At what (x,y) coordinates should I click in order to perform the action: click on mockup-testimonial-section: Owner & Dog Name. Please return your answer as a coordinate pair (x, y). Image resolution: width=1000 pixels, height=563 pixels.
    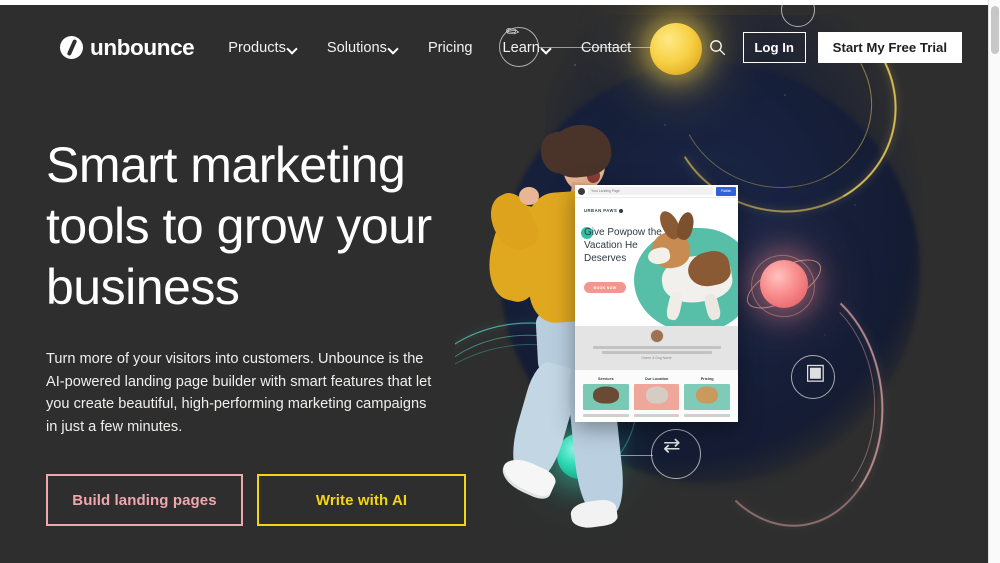
    Looking at the image, I should click on (656, 348).